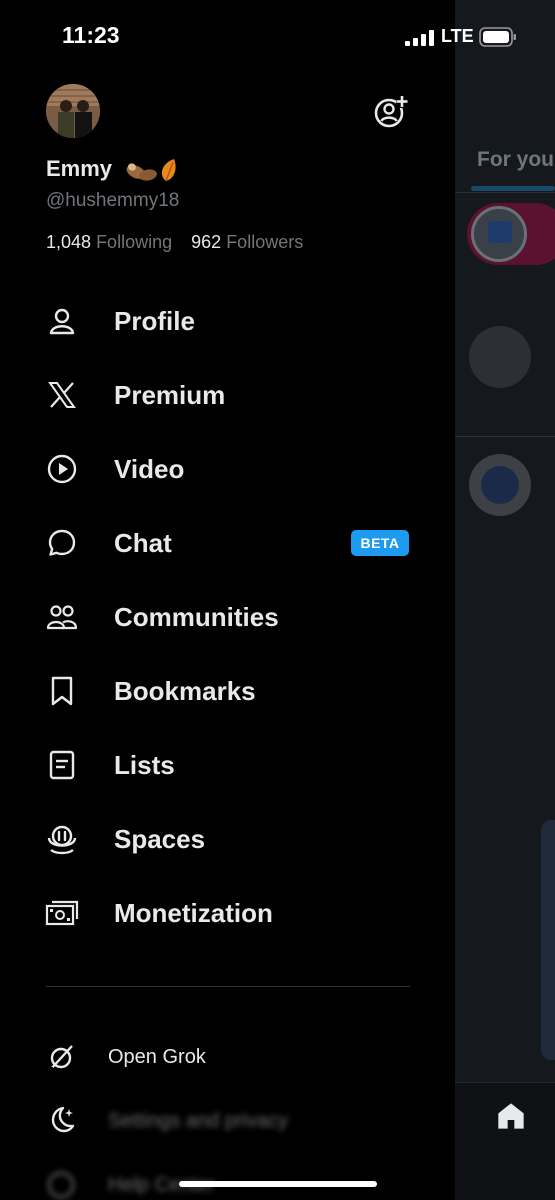 This screenshot has width=555, height=1200. Describe the element at coordinates (206, 242) in the screenshot. I see `followers-count: 962` at that location.